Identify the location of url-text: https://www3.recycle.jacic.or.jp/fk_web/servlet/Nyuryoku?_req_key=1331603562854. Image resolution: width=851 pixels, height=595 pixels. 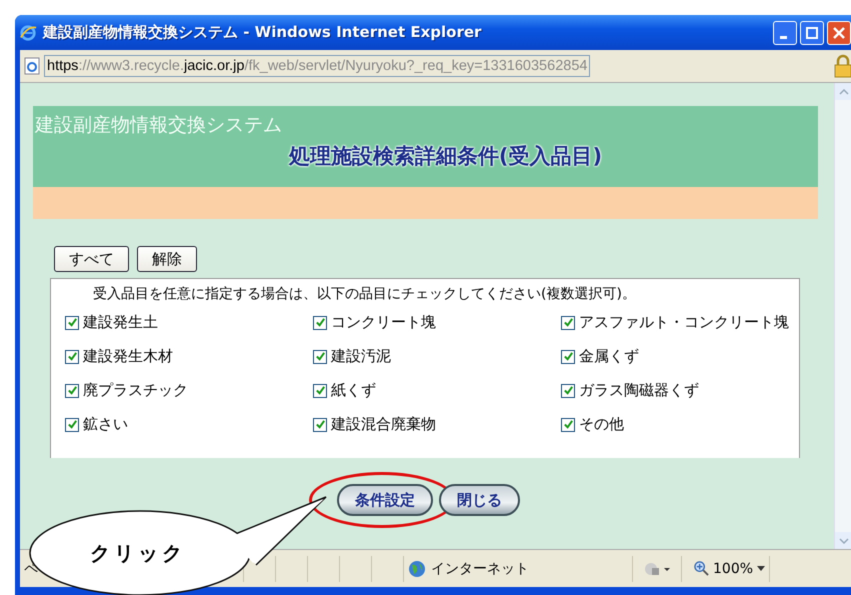
(317, 66).